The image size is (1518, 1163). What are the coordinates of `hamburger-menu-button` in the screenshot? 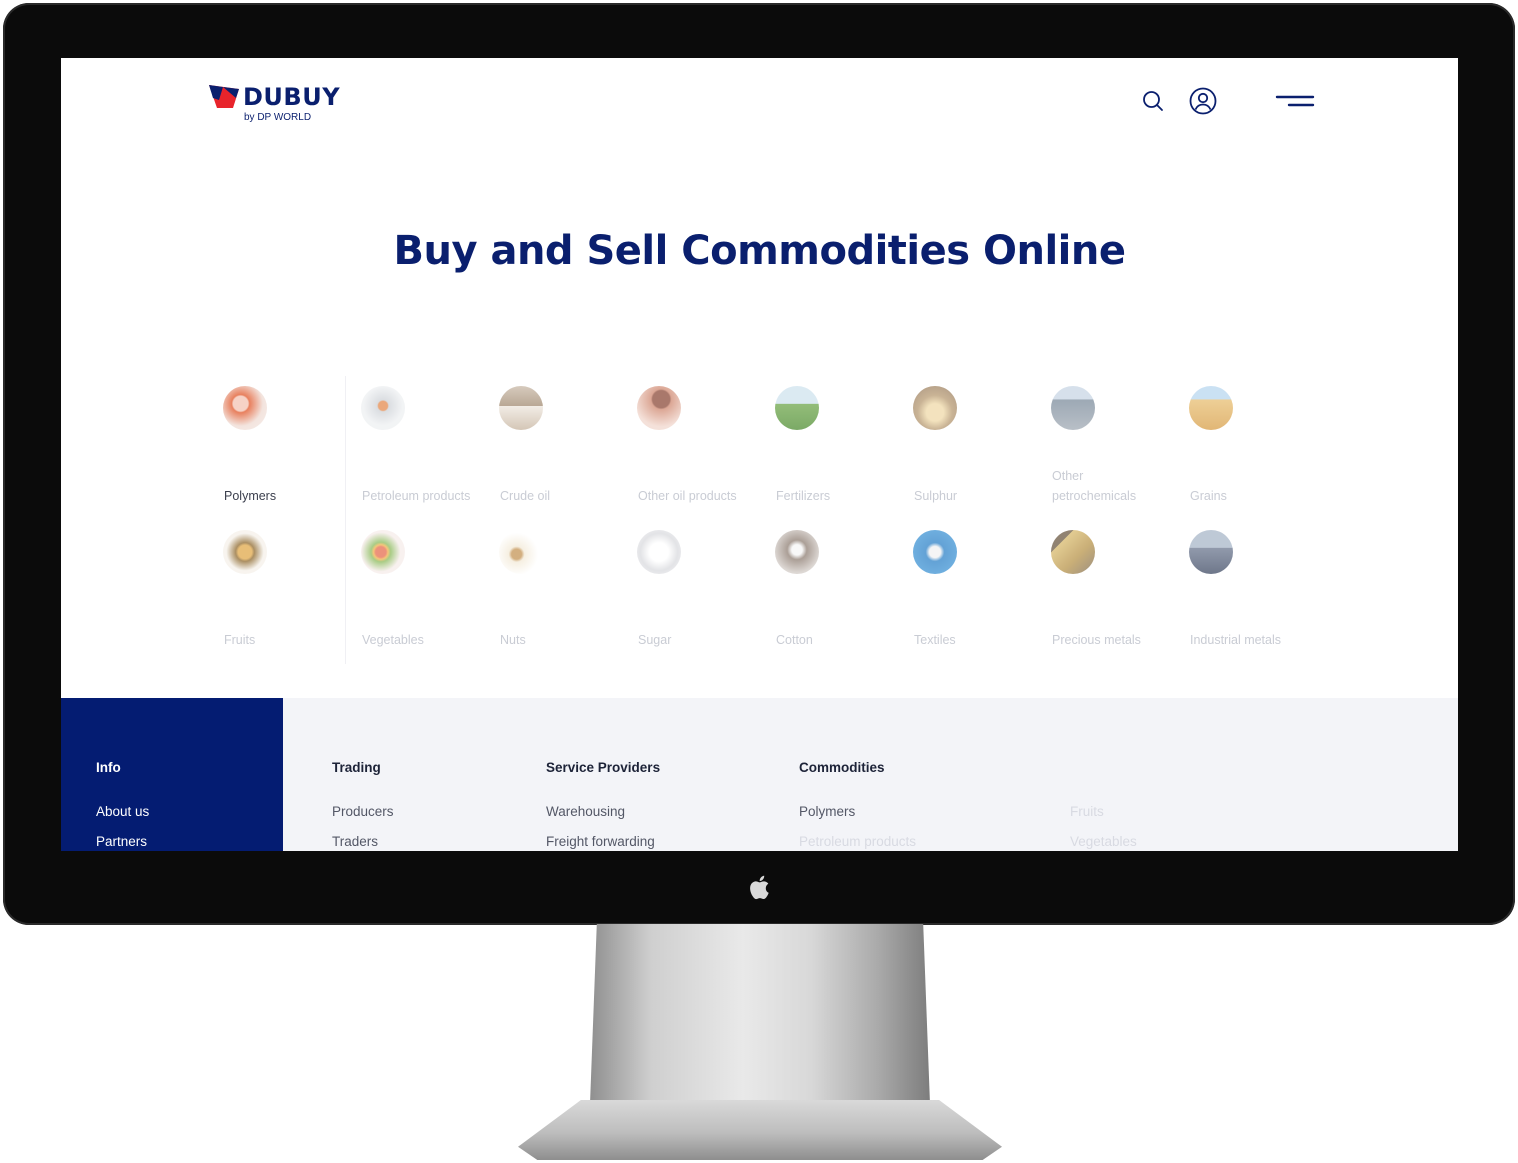 It's located at (1295, 101).